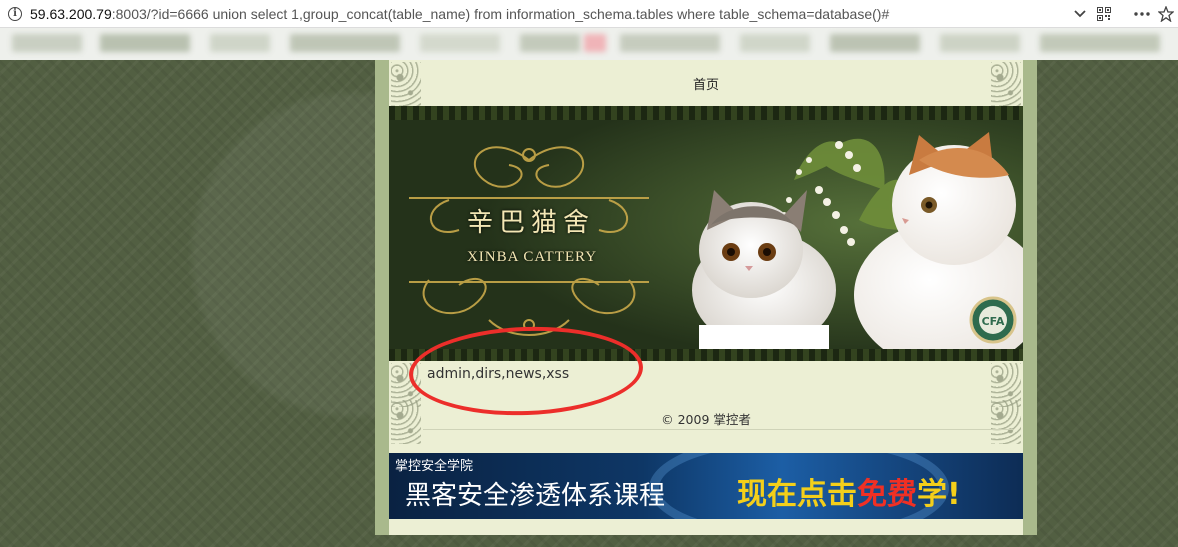  I want to click on ad-cta-part3: 学!, so click(939, 494).